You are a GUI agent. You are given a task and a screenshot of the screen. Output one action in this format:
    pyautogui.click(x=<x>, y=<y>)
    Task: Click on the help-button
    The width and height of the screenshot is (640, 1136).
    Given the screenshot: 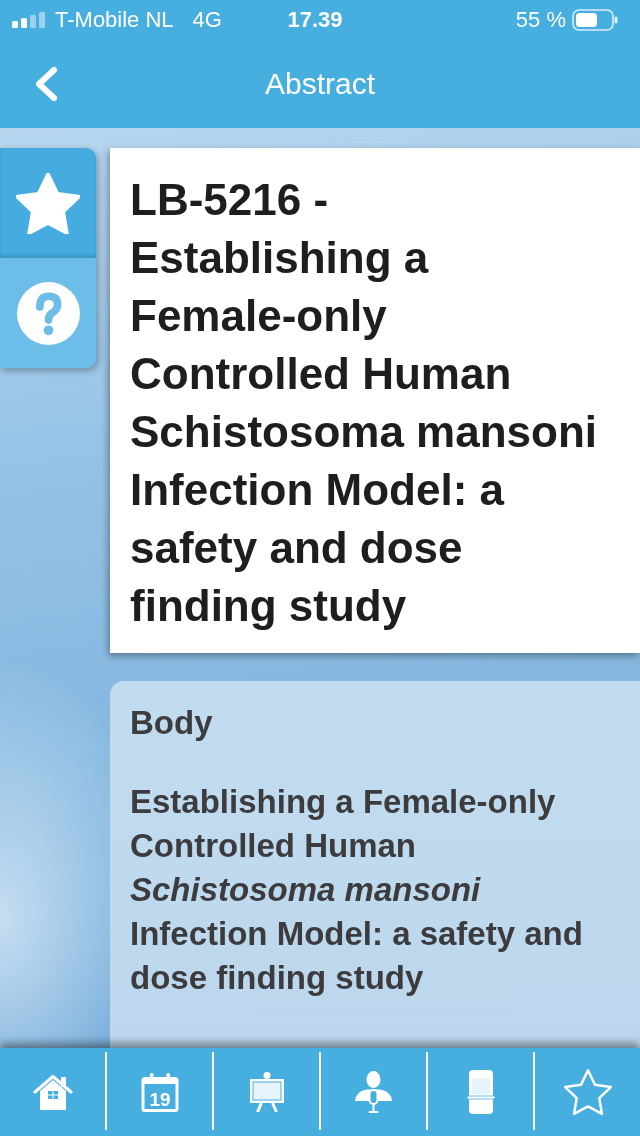 What is the action you would take?
    pyautogui.click(x=48, y=313)
    